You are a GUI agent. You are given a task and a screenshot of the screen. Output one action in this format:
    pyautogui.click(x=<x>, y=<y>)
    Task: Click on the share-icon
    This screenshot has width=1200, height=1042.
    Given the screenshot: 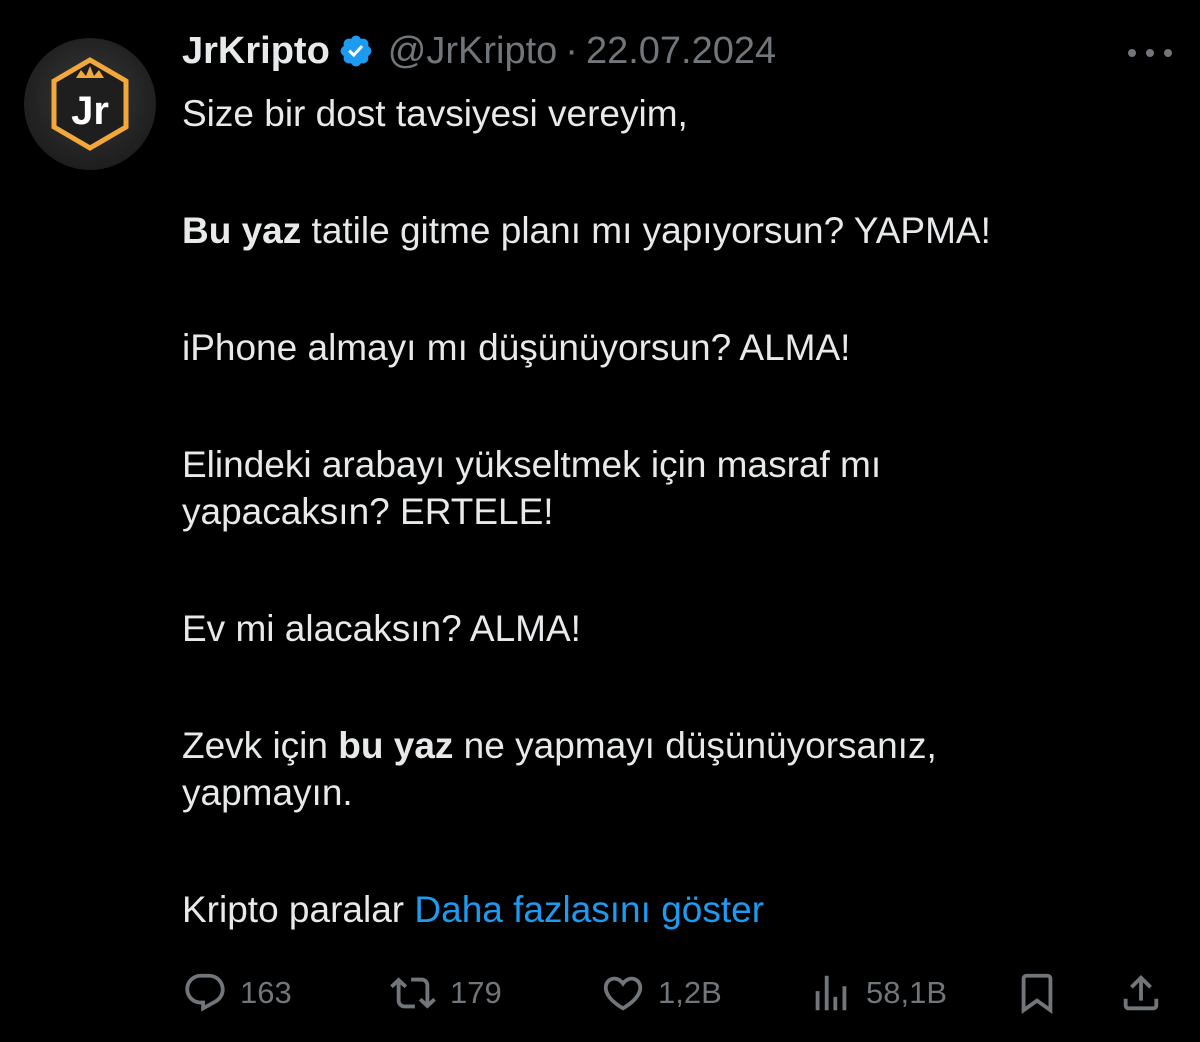 What is the action you would take?
    pyautogui.click(x=1141, y=992)
    